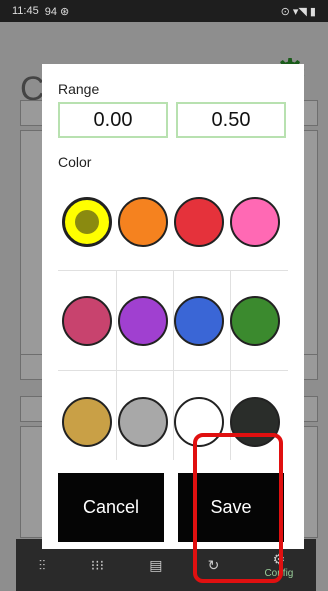  I want to click on status-bar: 11:45 94 ⊛ ⊙ ▾◥ ▮, so click(164, 11).